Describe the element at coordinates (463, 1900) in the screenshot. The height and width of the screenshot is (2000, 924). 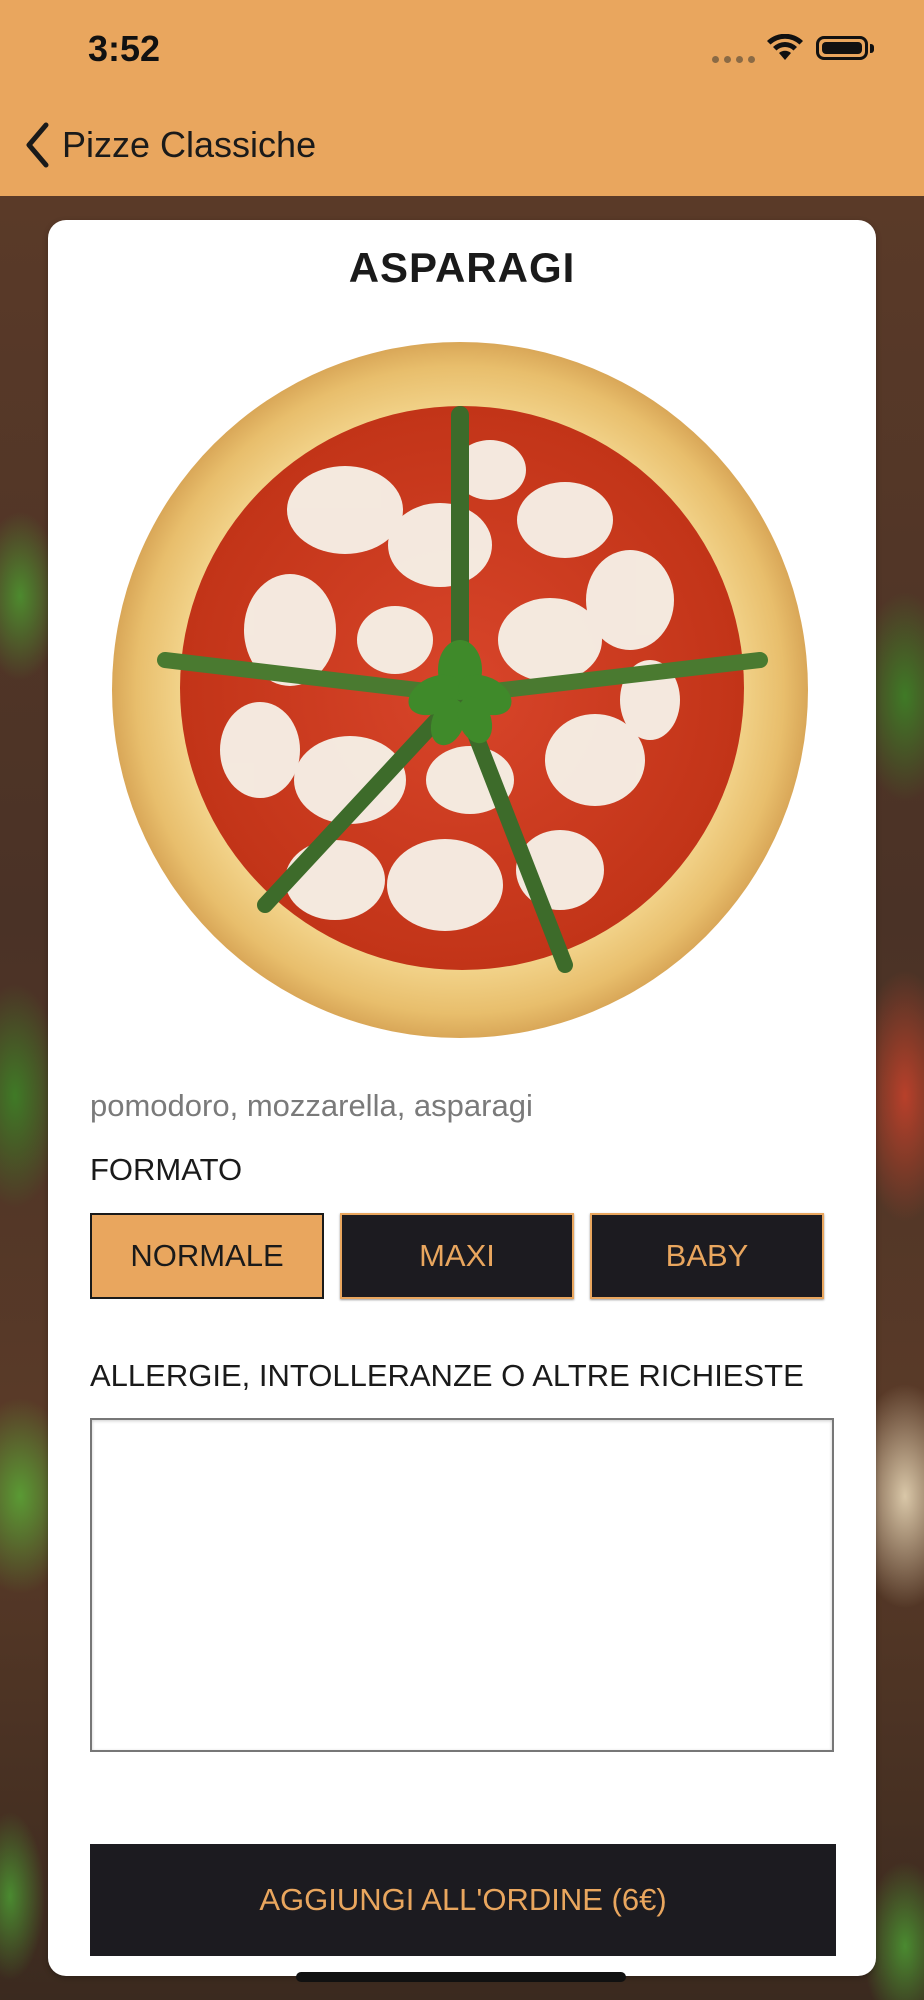
I see `add-to-order-button: AGGIUNGI ALL'ORDINE (6€)` at that location.